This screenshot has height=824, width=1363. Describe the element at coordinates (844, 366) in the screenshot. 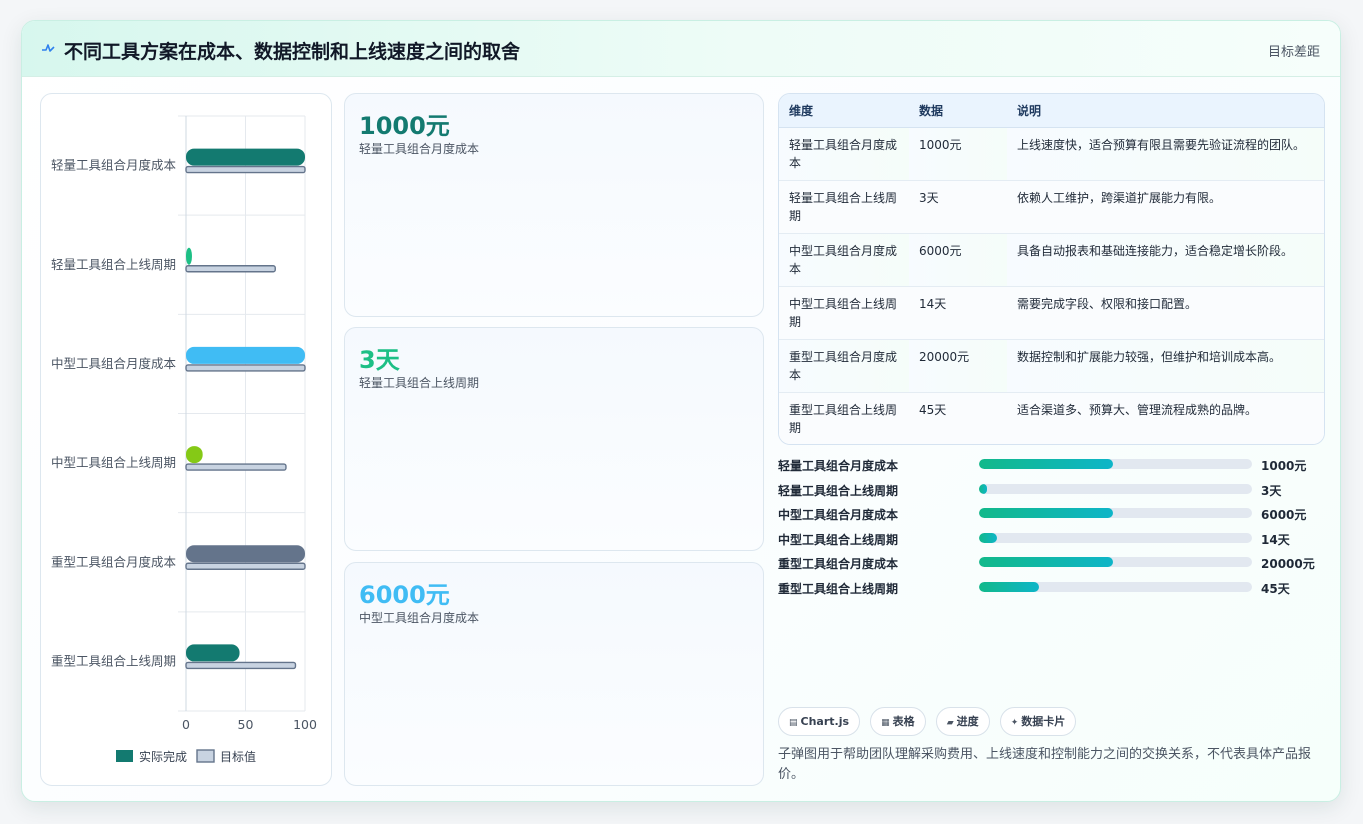

I see `table-cell-dimension: 重型工具组合月度成本` at that location.